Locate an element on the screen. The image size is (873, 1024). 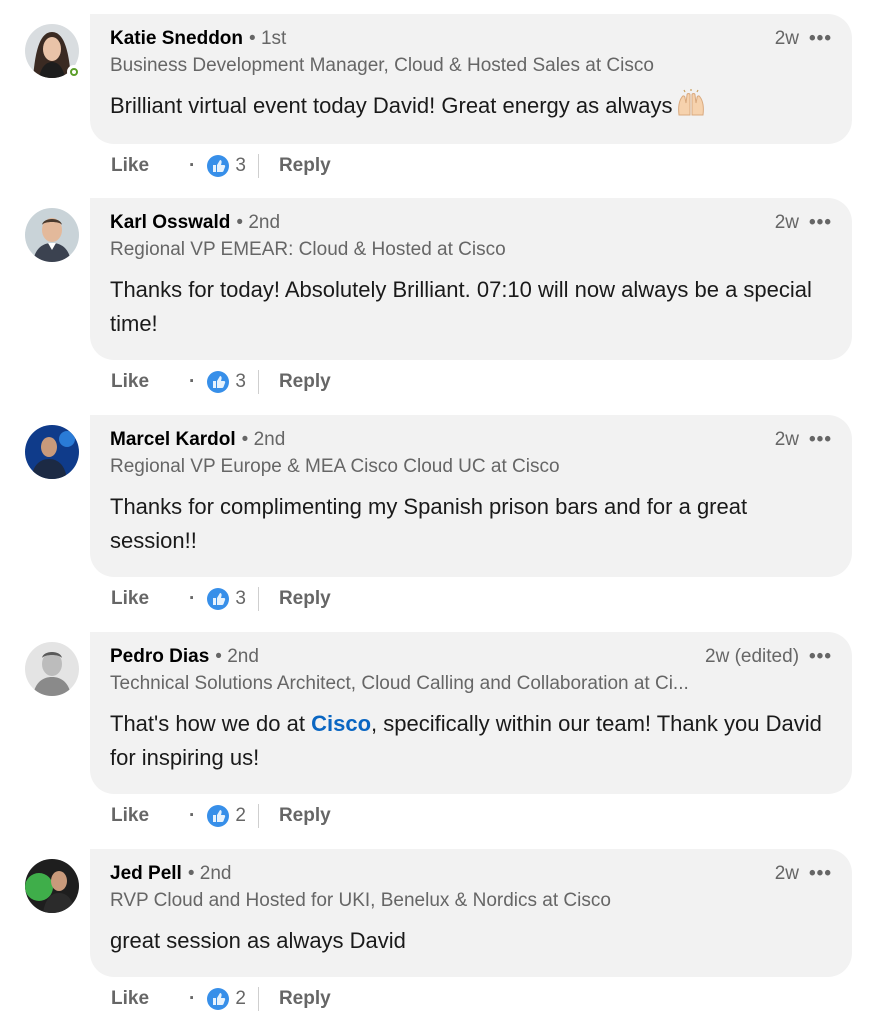
comment-text-content: That's how we do at is located at coordinates (211, 723).